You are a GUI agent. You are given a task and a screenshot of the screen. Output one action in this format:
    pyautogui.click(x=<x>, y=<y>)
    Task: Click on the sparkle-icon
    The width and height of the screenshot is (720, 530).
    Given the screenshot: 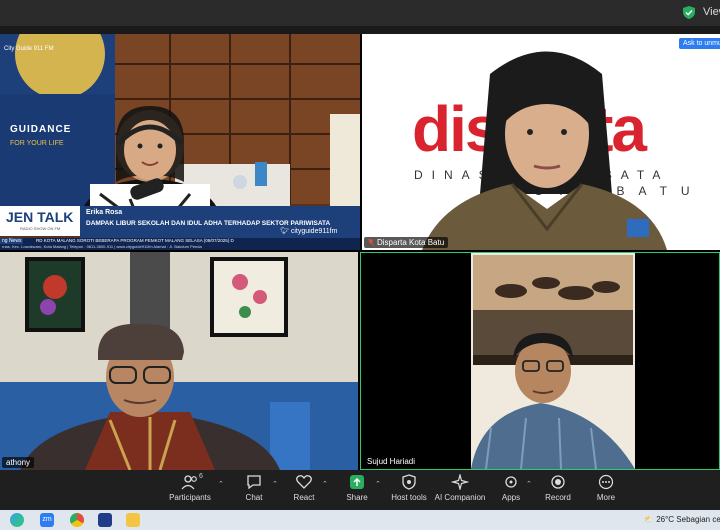 What is the action you would take?
    pyautogui.click(x=460, y=482)
    